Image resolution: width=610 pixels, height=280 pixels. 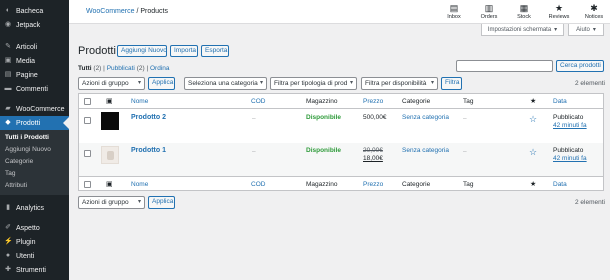 What do you see at coordinates (34, 25) in the screenshot?
I see `sidebar-item-jetpack: ◉ Jetpack` at bounding box center [34, 25].